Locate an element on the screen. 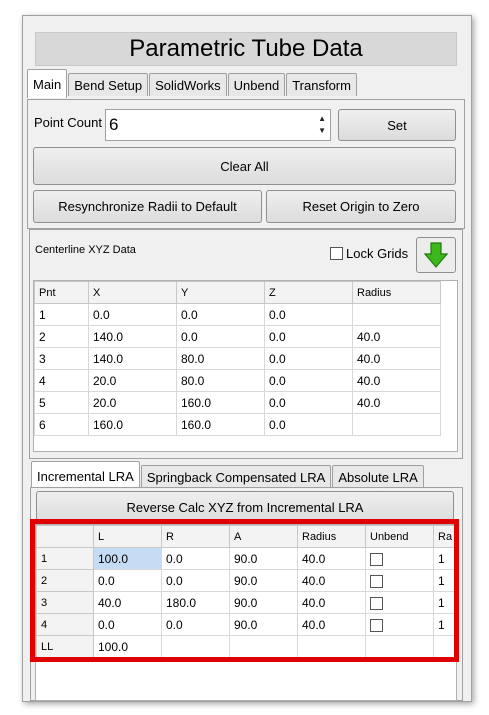 This screenshot has width=489, height=715. tab-incremental-lra: Incremental LRA is located at coordinates (85, 475).